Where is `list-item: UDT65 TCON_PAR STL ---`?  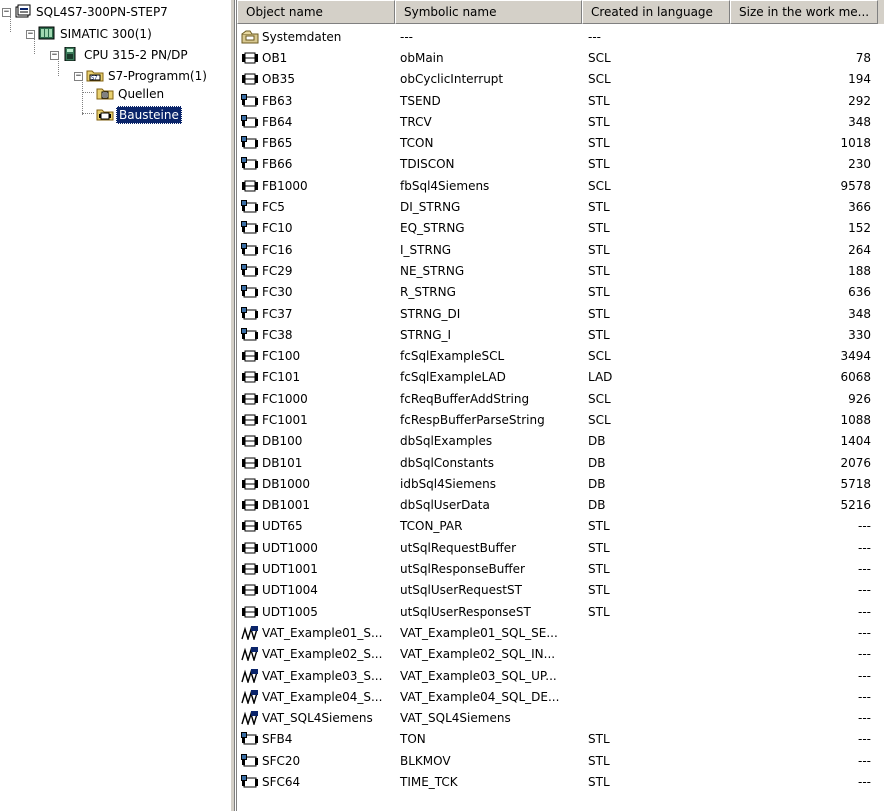 list-item: UDT65 TCON_PAR STL --- is located at coordinates (560, 526).